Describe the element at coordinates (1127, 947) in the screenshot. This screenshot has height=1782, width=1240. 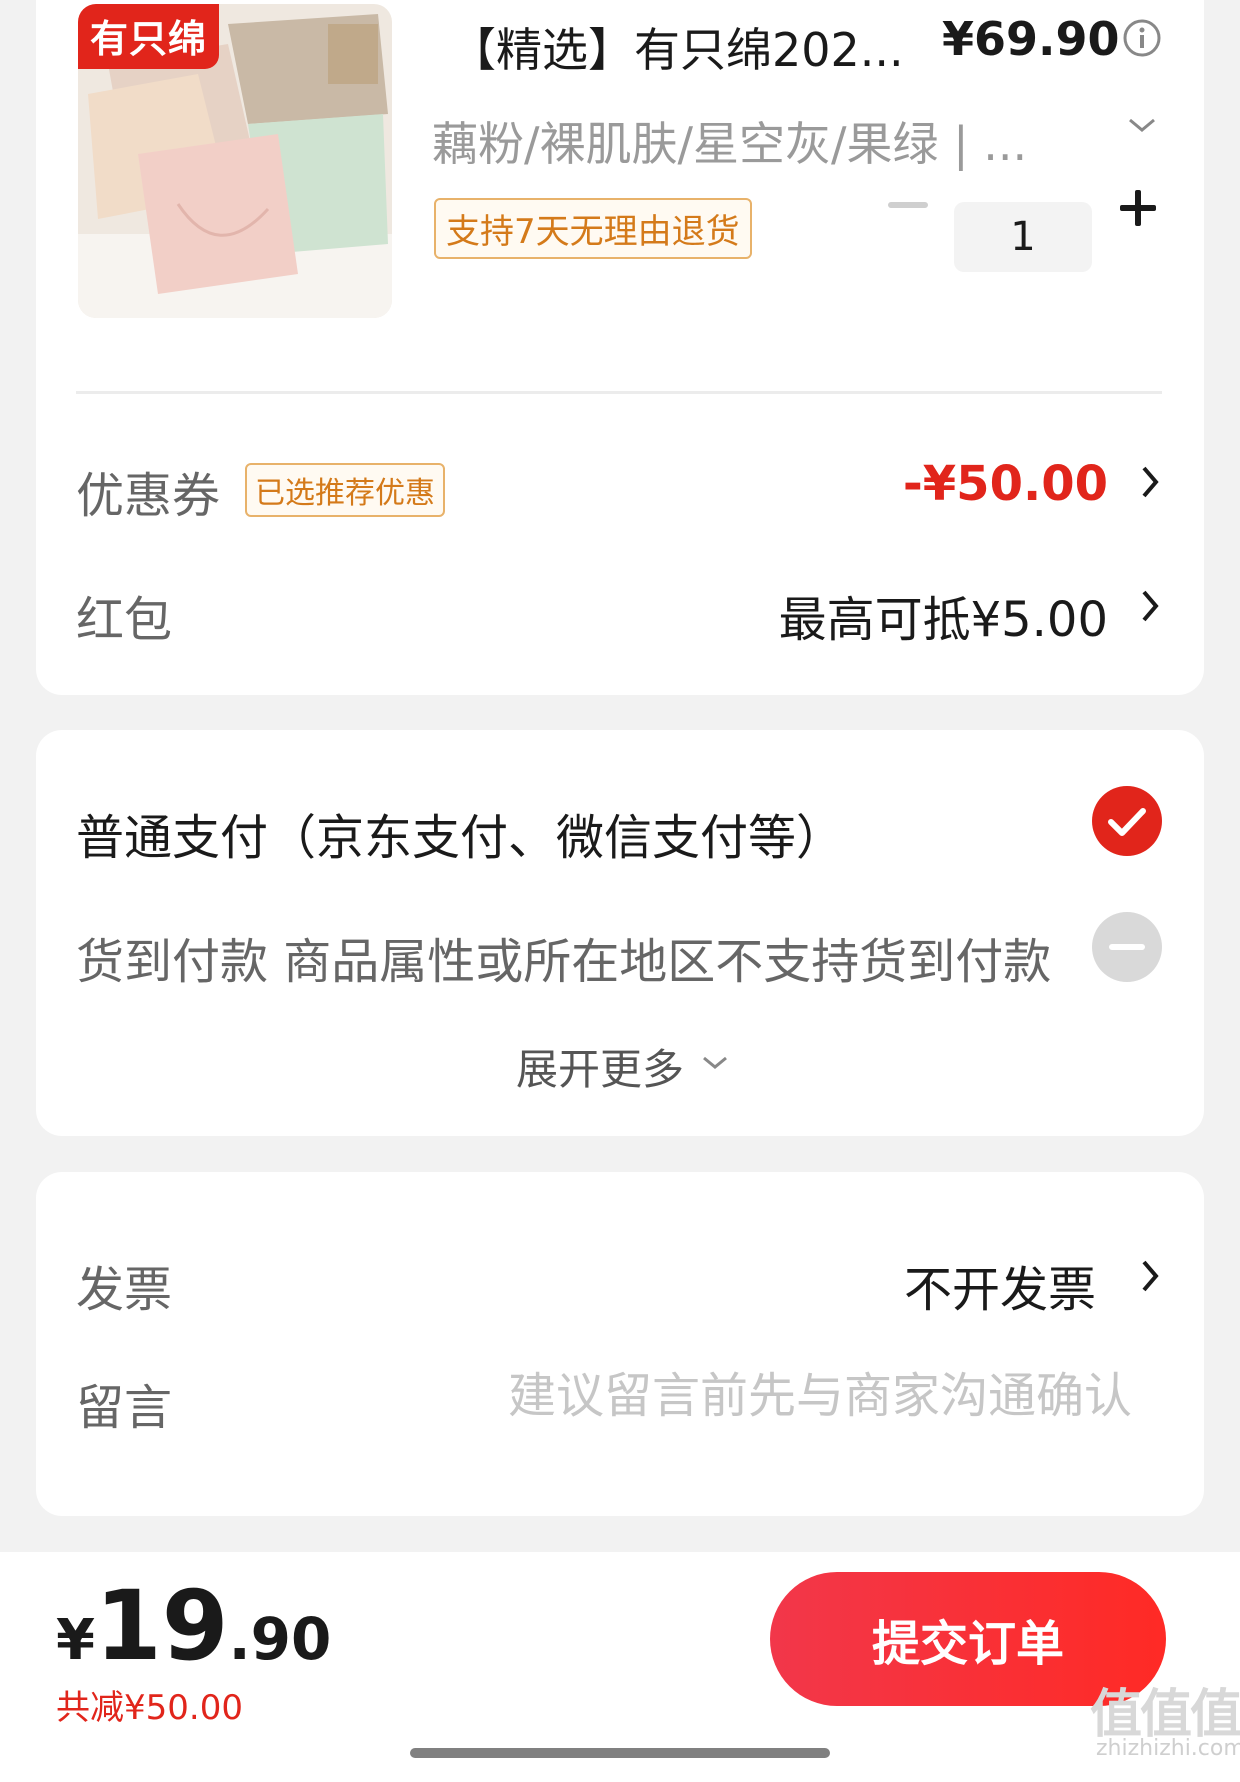
I see `disabled-icon` at that location.